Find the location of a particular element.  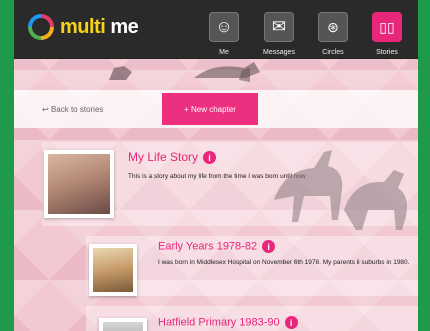

horse-silhouette-graphic is located at coordinates (340, 190).